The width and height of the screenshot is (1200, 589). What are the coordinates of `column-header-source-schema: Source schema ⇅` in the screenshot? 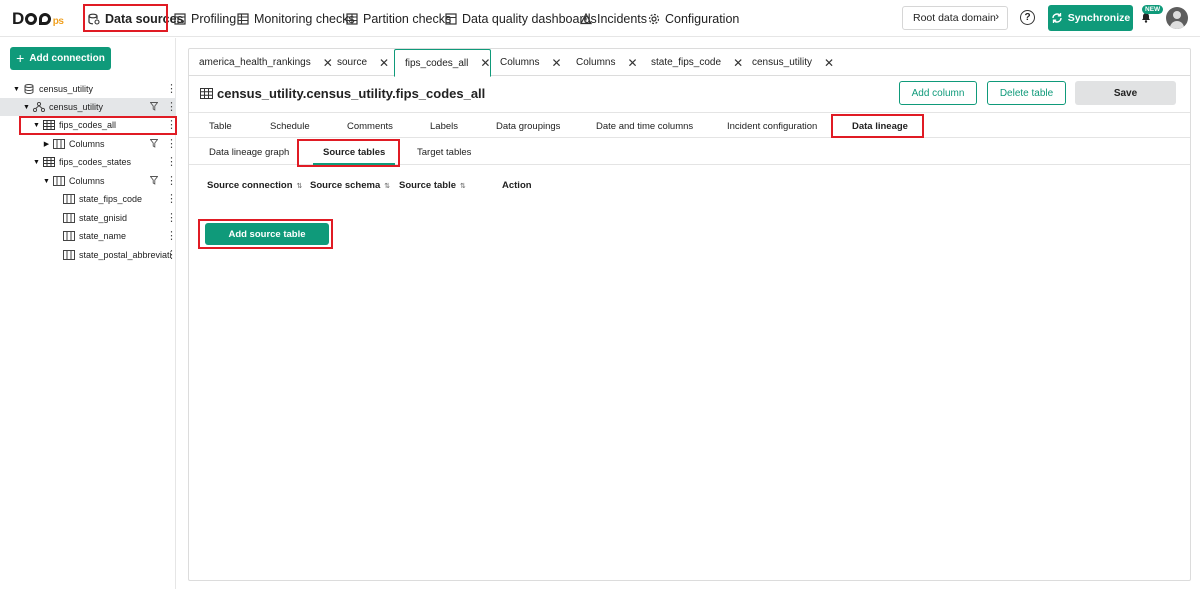 It's located at (350, 185).